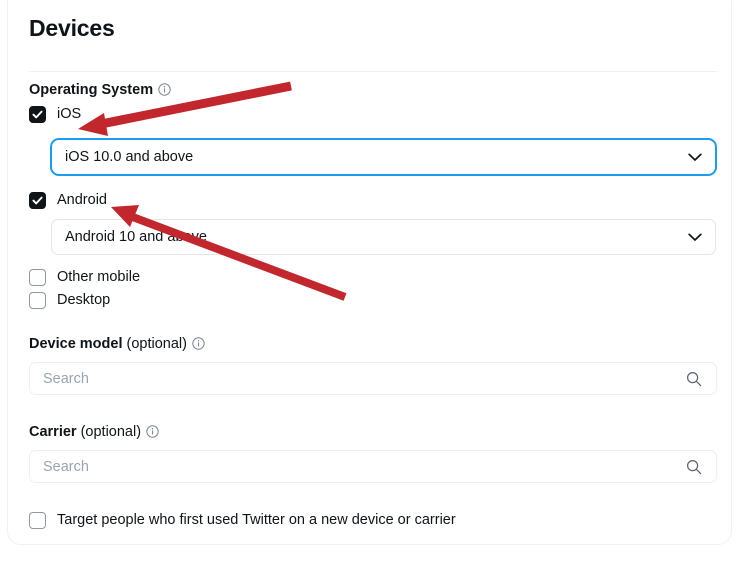  What do you see at coordinates (129, 157) in the screenshot?
I see `ios-version-select-value: iOS 10.0 and above` at bounding box center [129, 157].